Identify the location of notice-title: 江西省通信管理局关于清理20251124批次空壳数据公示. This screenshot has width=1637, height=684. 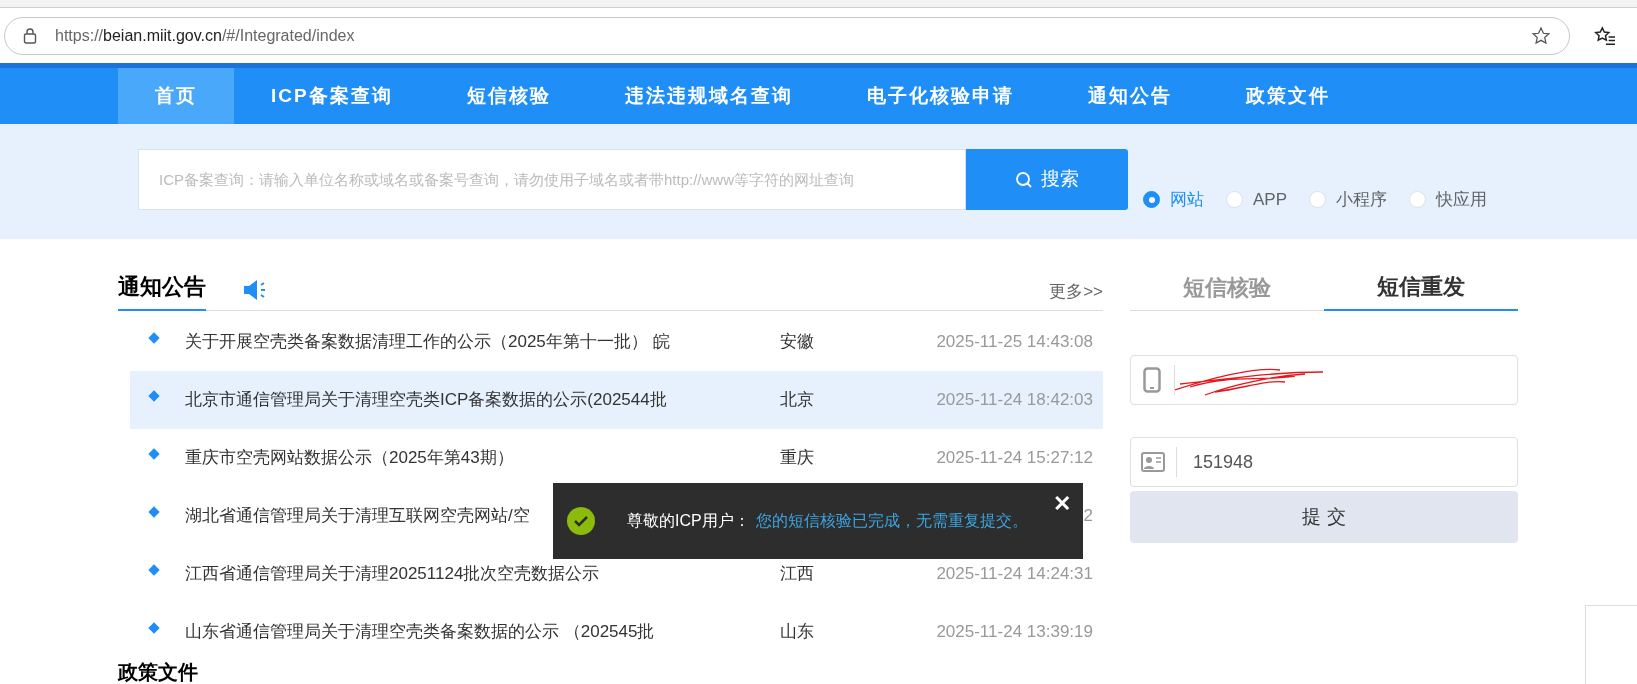
(392, 574).